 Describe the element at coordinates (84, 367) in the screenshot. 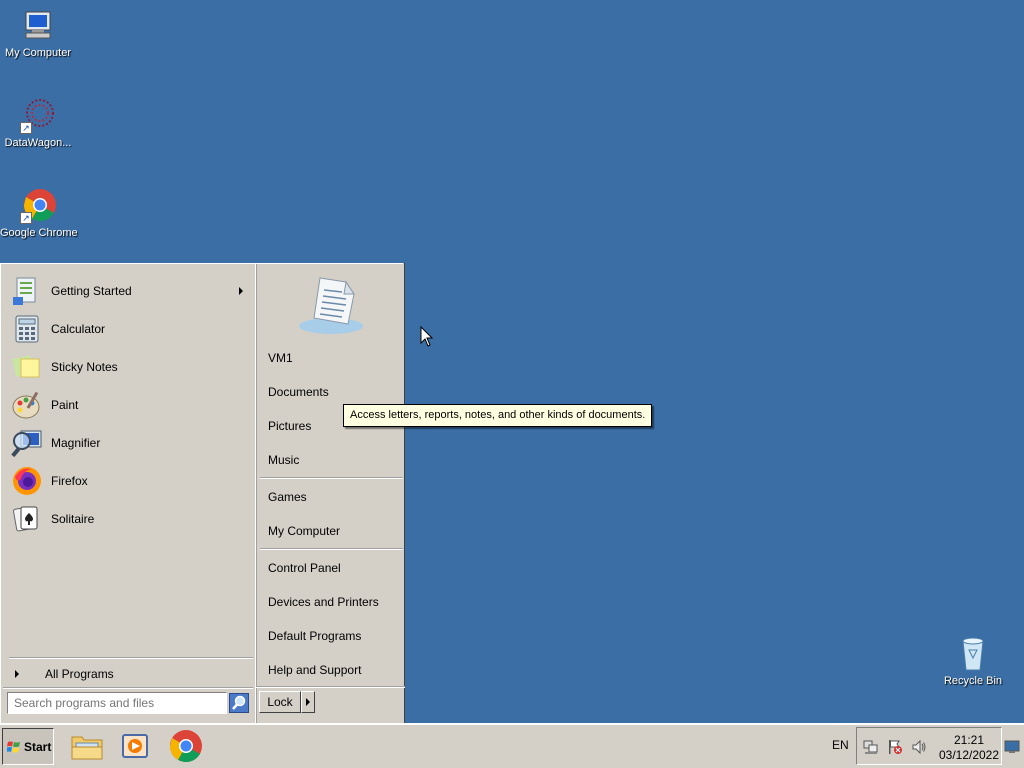

I see `program-label: Sticky Notes` at that location.